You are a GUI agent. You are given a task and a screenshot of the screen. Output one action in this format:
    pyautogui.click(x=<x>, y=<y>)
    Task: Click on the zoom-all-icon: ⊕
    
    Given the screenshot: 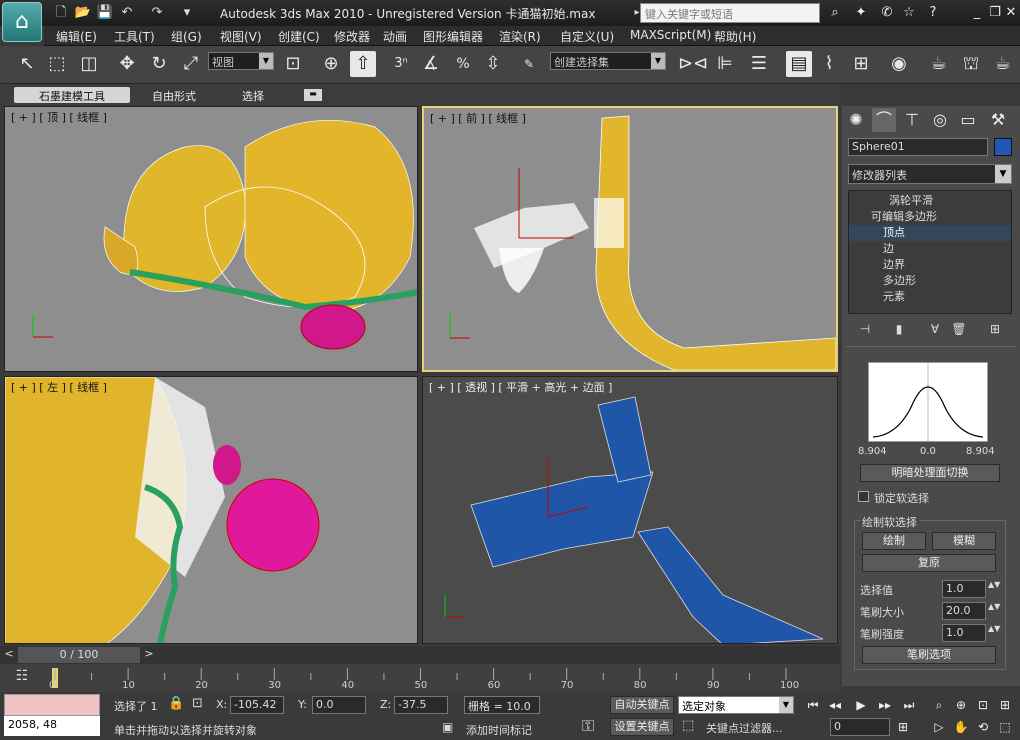 What is the action you would take?
    pyautogui.click(x=961, y=705)
    